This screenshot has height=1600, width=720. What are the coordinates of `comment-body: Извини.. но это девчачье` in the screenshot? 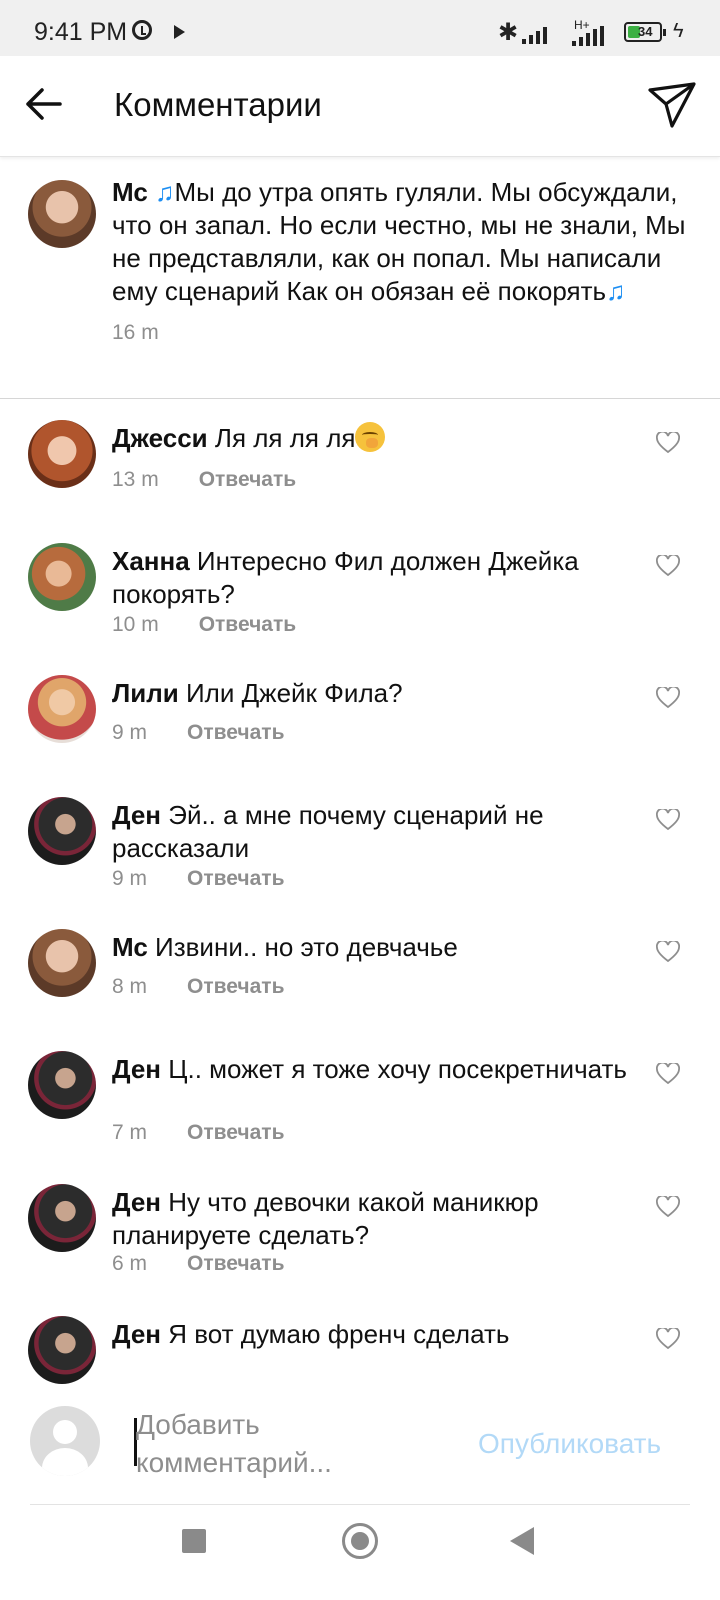 It's located at (306, 947).